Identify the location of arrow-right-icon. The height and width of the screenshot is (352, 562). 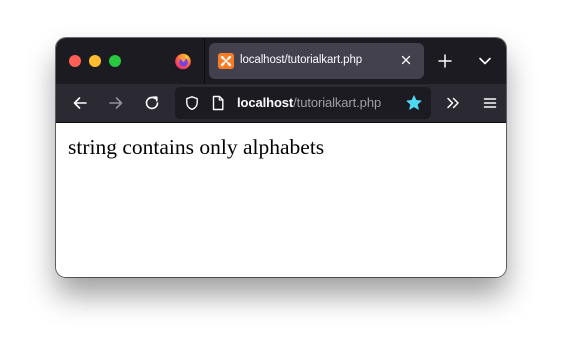
(116, 103).